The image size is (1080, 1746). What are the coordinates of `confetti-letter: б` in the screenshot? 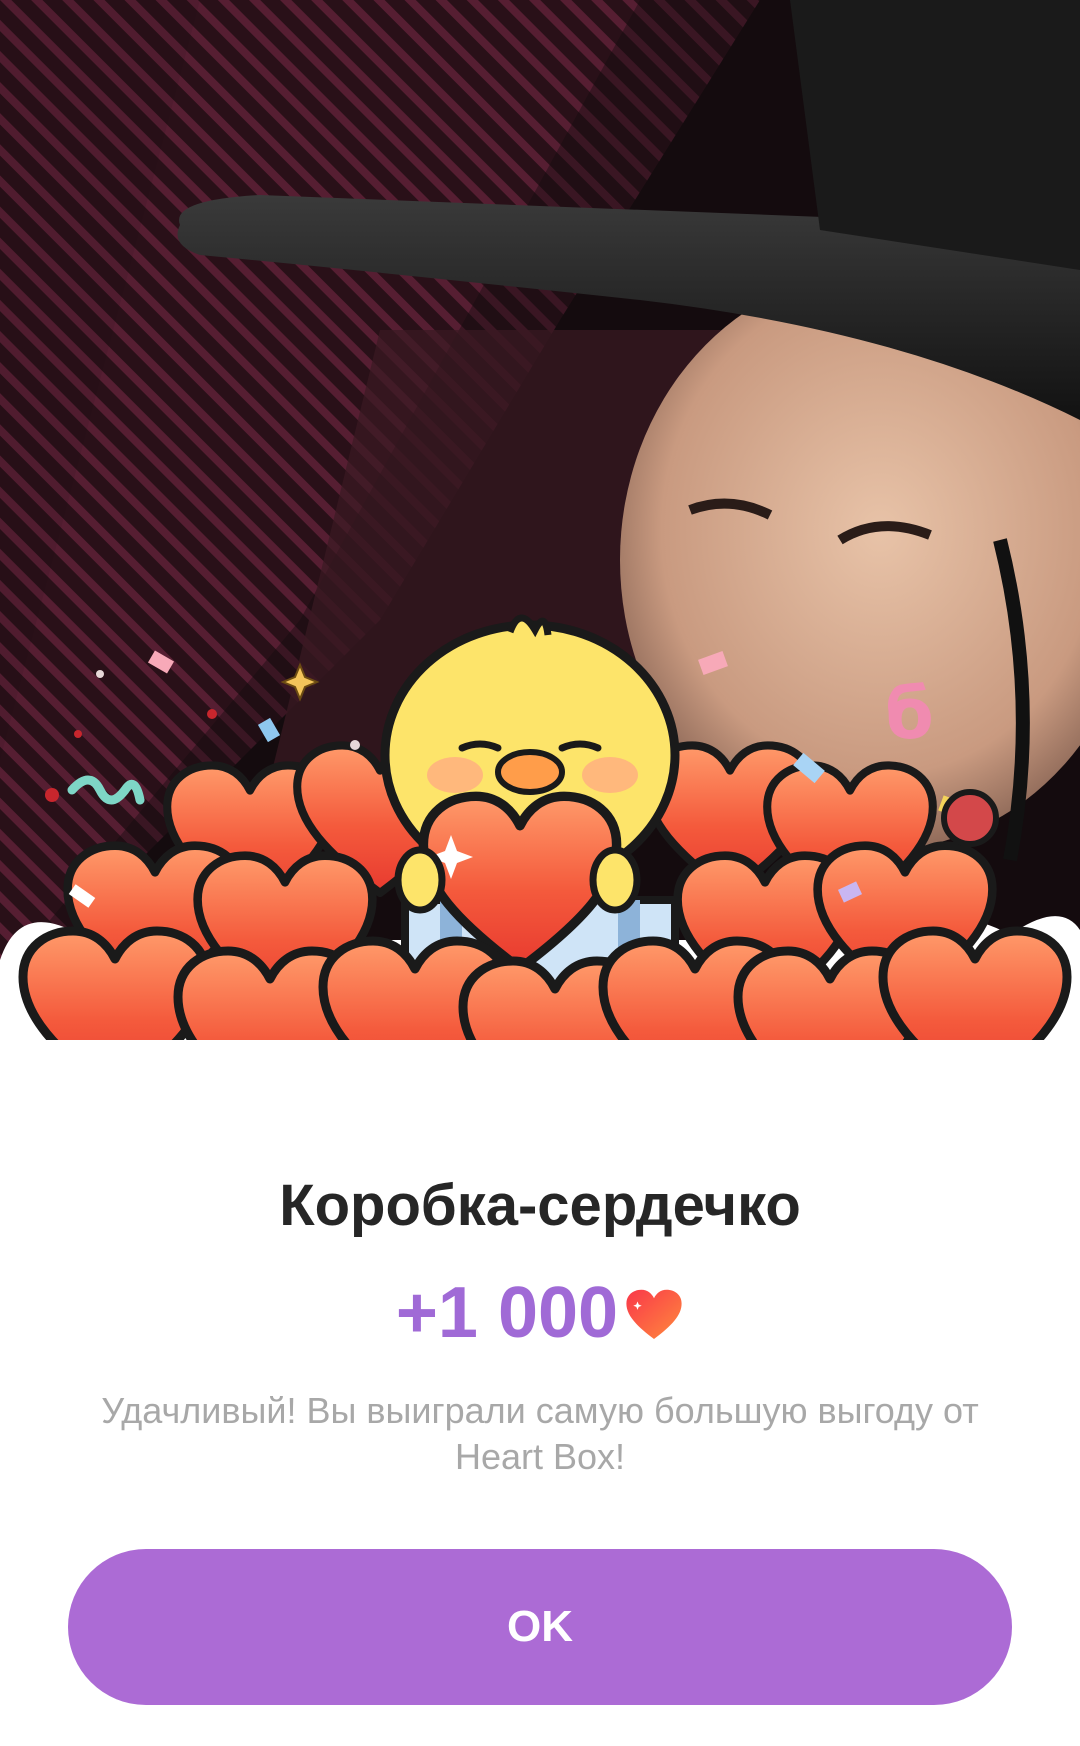 It's located at (909, 714).